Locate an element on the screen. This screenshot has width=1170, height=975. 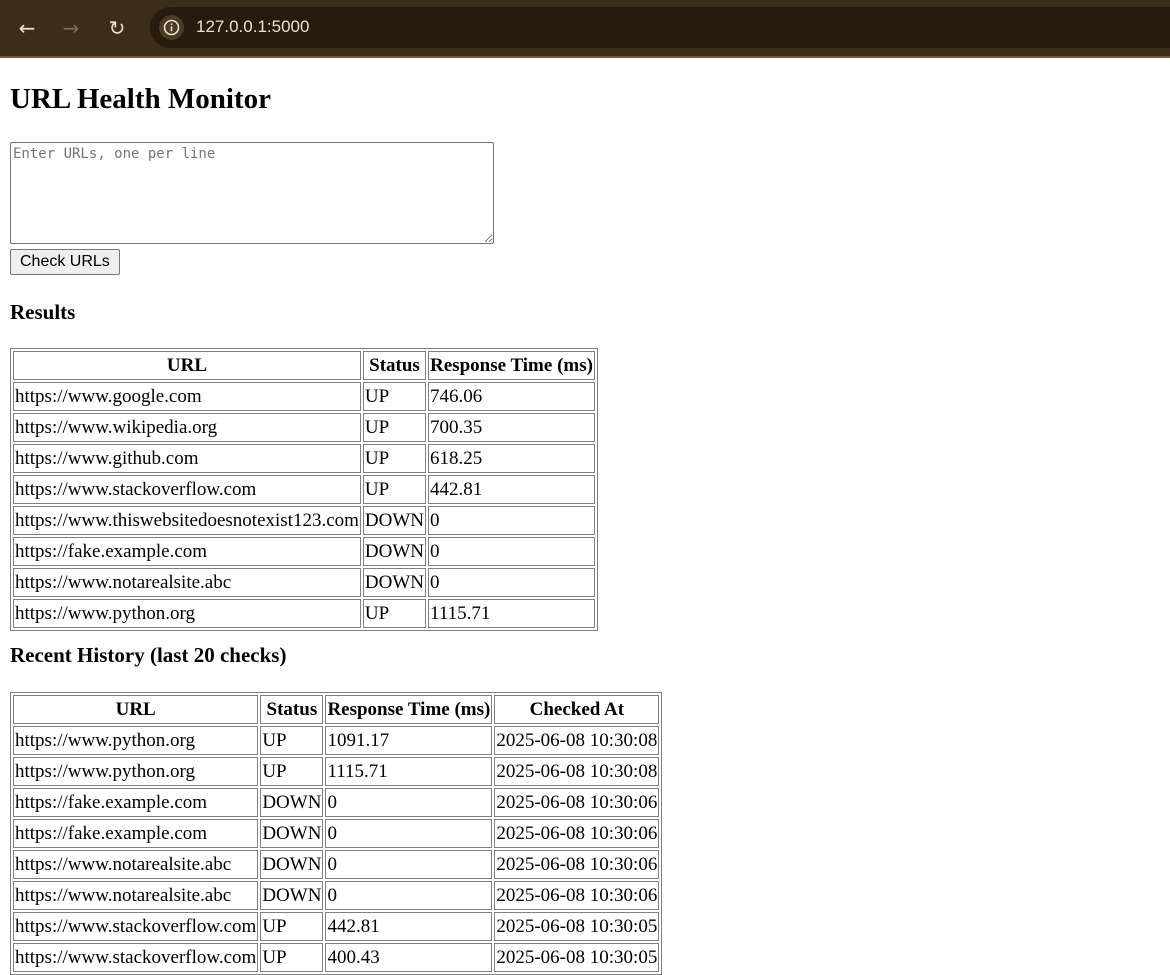
table-row: https://www.wikipedia.org UP 700.35 is located at coordinates (304, 427).